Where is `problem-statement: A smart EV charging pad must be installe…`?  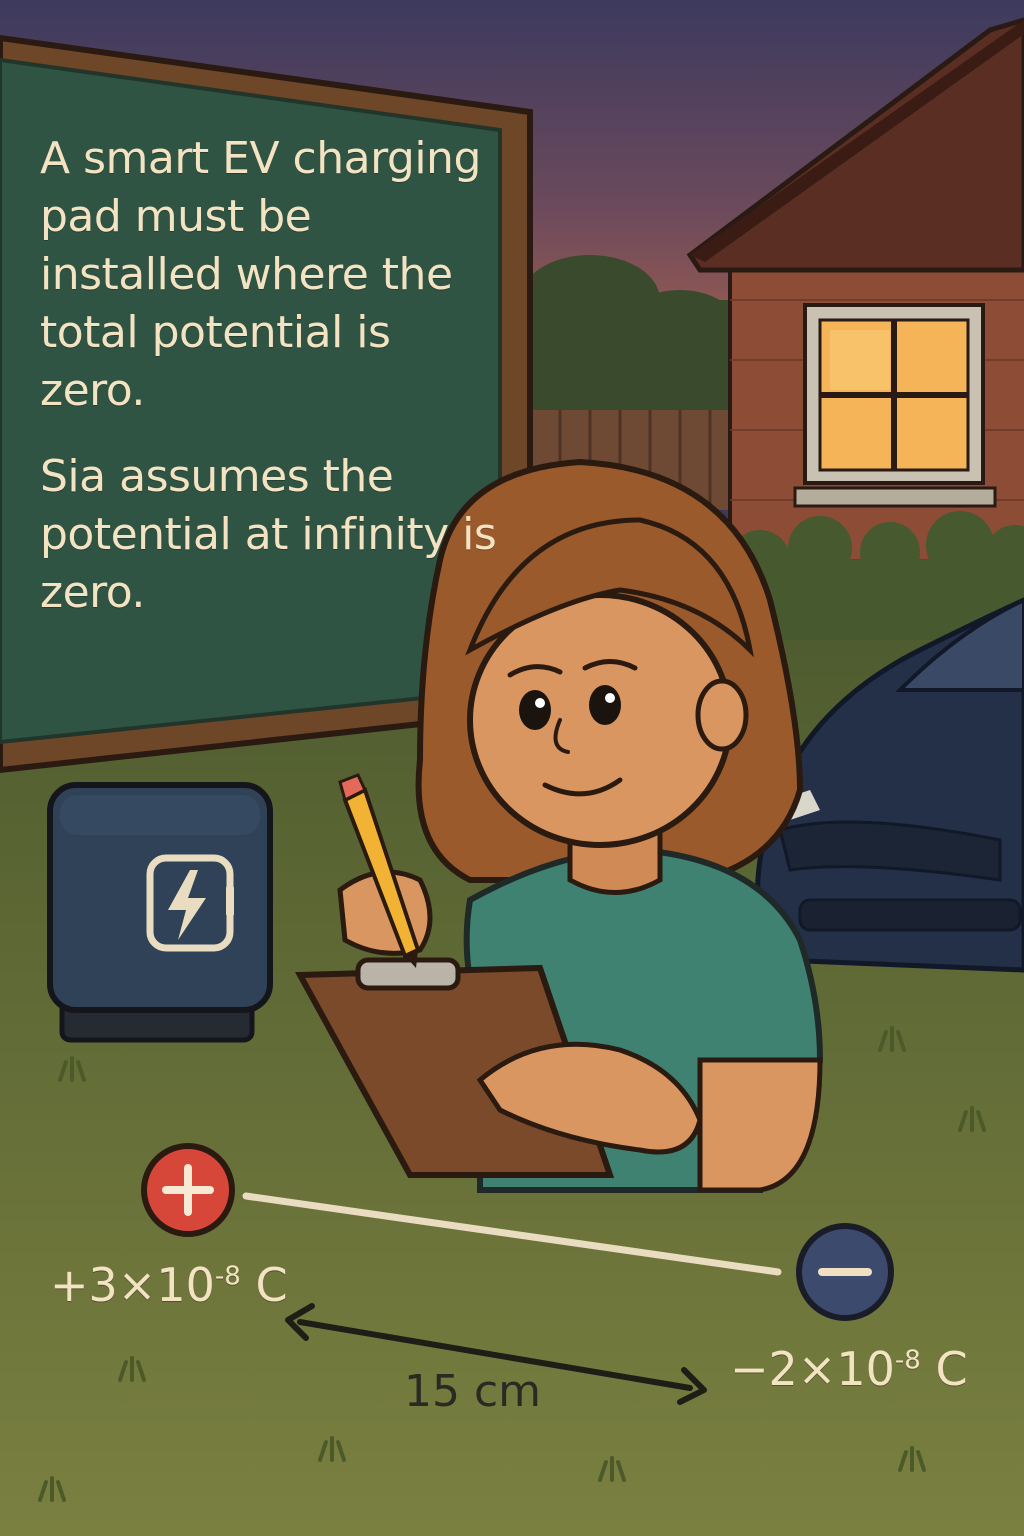
problem-statement: A smart EV charging pad must be installe… is located at coordinates (260, 274).